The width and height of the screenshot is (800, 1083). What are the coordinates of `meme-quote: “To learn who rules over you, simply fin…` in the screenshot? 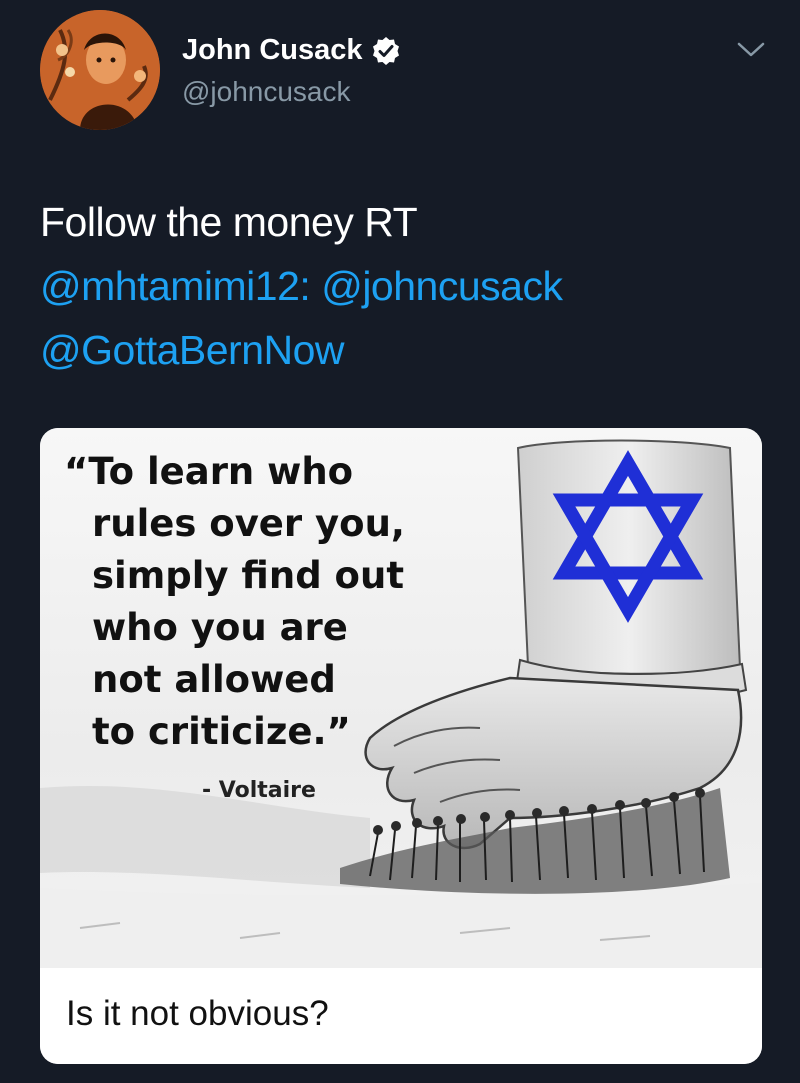 It's located at (254, 602).